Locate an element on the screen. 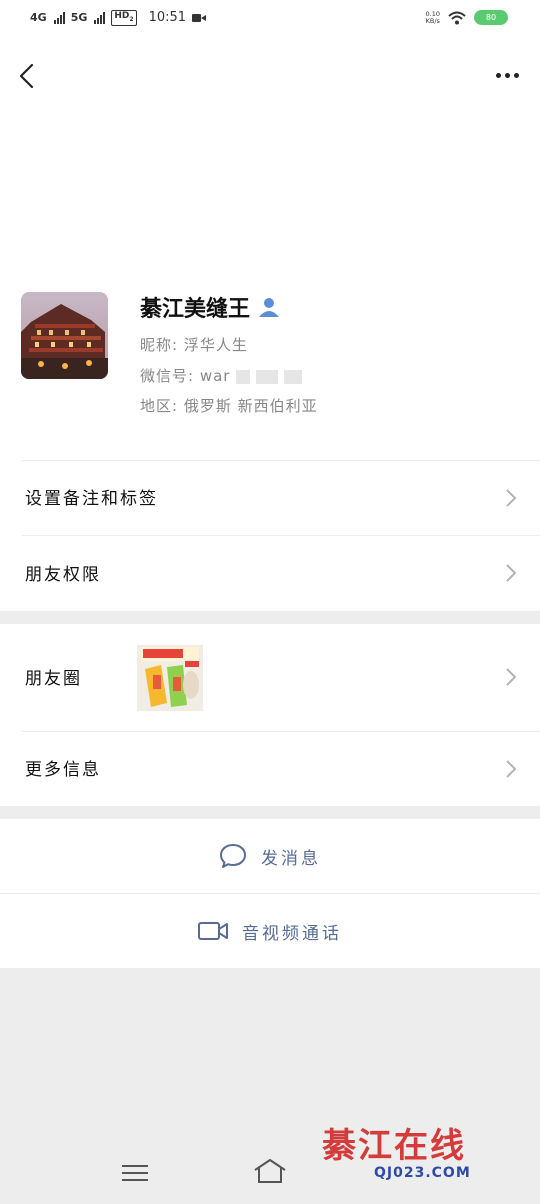 Image resolution: width=540 pixels, height=1204 pixels. home-icon is located at coordinates (270, 1171).